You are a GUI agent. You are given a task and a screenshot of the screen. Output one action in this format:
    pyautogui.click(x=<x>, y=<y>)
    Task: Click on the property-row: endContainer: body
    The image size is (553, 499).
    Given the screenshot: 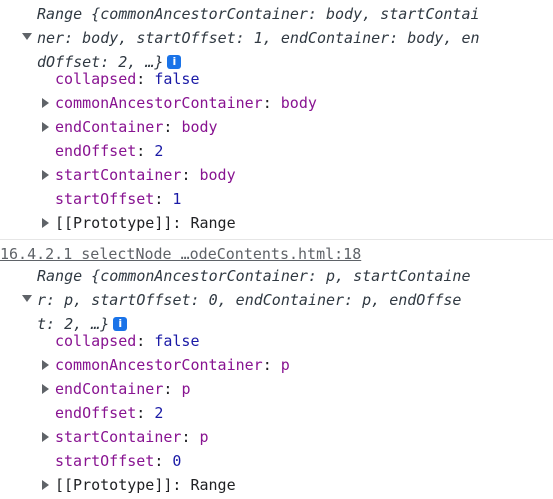 What is the action you would take?
    pyautogui.click(x=136, y=127)
    